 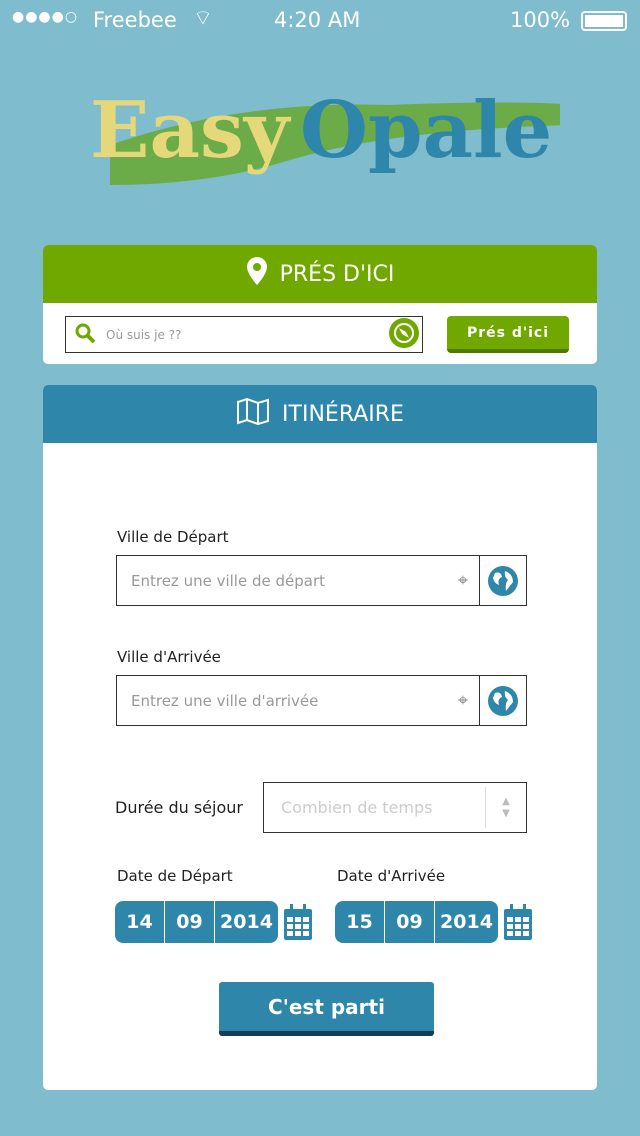 I want to click on battery-percent: 100%, so click(x=540, y=20).